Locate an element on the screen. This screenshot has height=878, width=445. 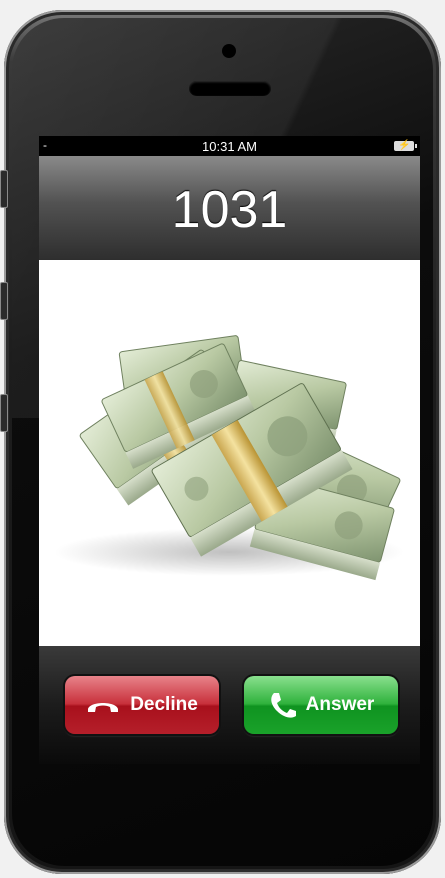
mute-switch is located at coordinates (4, 189).